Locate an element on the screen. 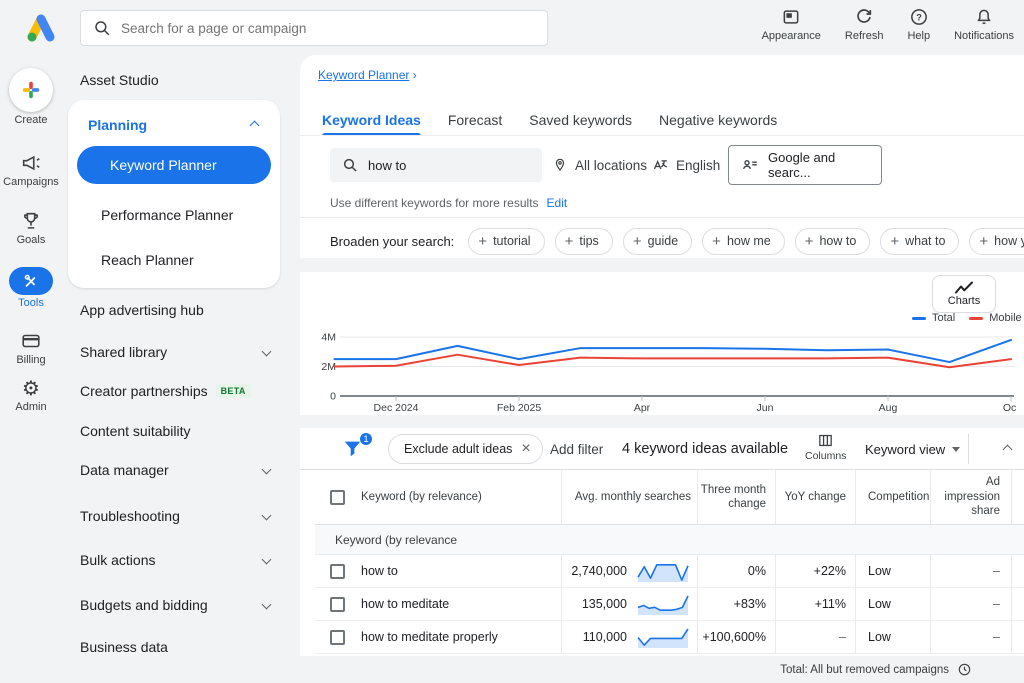 This screenshot has width=1024, height=683. breadcrumb-arrow: › is located at coordinates (414, 75).